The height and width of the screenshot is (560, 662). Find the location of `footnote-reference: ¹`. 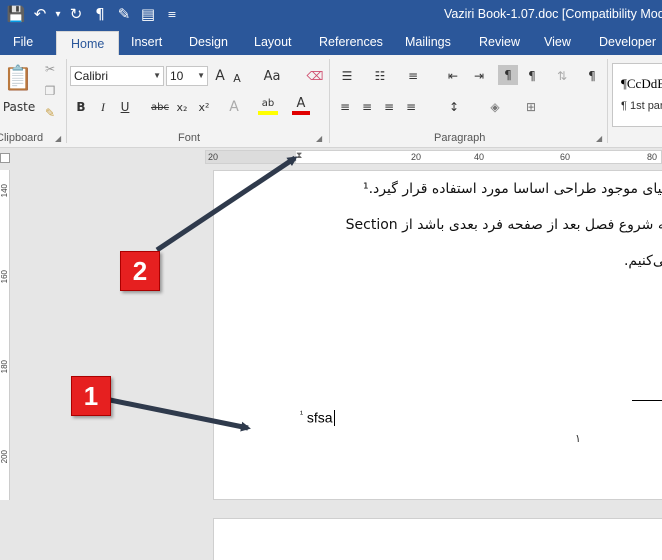

footnote-reference: ¹ is located at coordinates (301, 414).